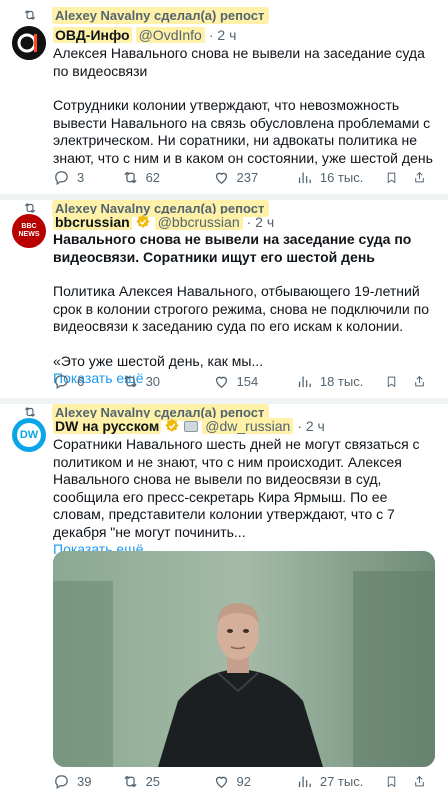 The height and width of the screenshot is (800, 448). What do you see at coordinates (165, 381) in the screenshot?
I see `repost-button: 30` at bounding box center [165, 381].